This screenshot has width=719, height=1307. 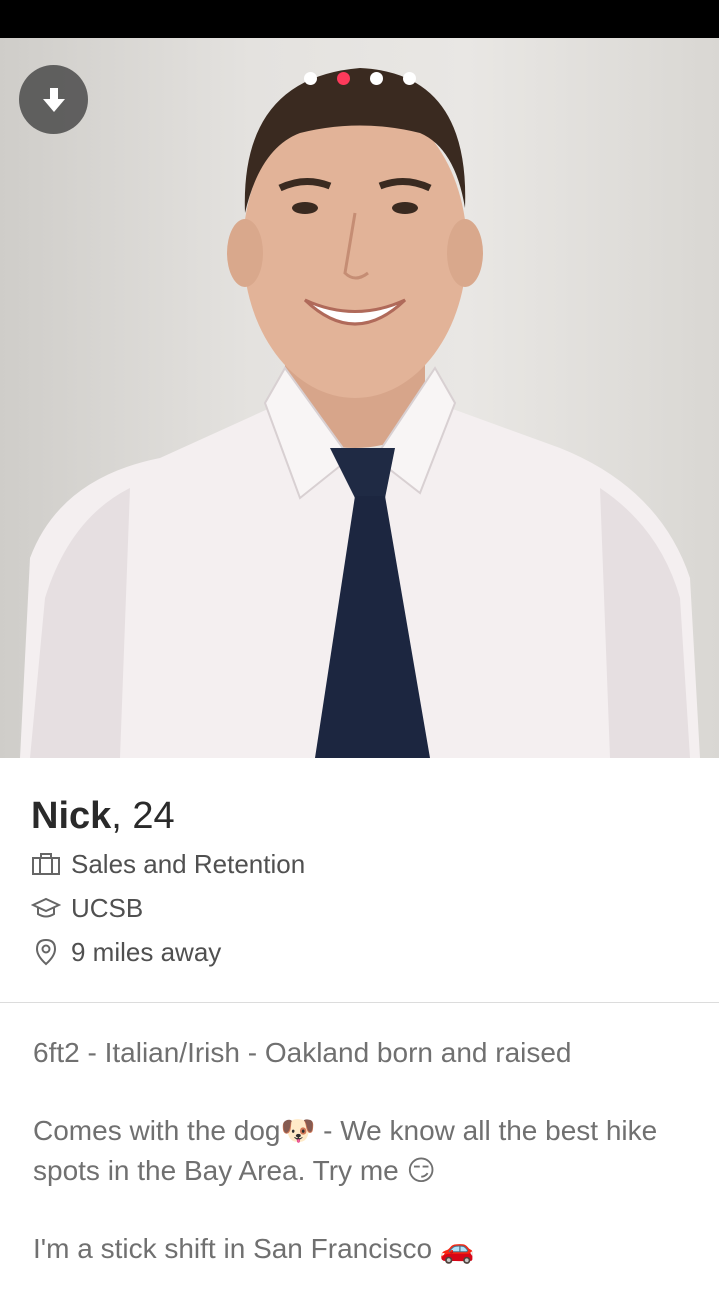 I want to click on bio-line-3-text: I'm a stick shift in San Francisco, so click(x=236, y=1248).